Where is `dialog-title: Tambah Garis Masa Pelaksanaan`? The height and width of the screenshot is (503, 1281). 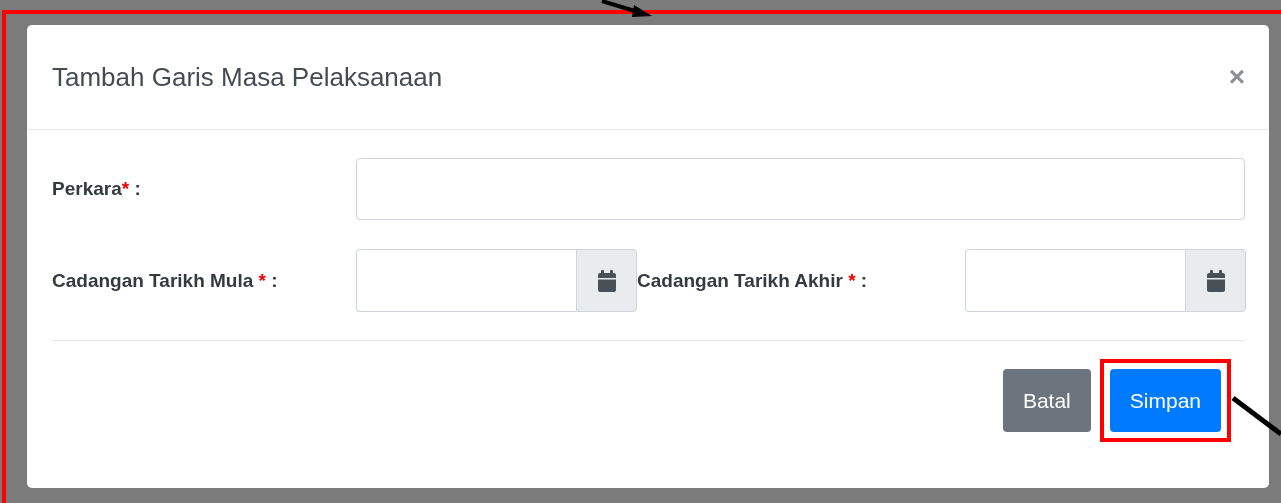
dialog-title: Tambah Garis Masa Pelaksanaan is located at coordinates (247, 77).